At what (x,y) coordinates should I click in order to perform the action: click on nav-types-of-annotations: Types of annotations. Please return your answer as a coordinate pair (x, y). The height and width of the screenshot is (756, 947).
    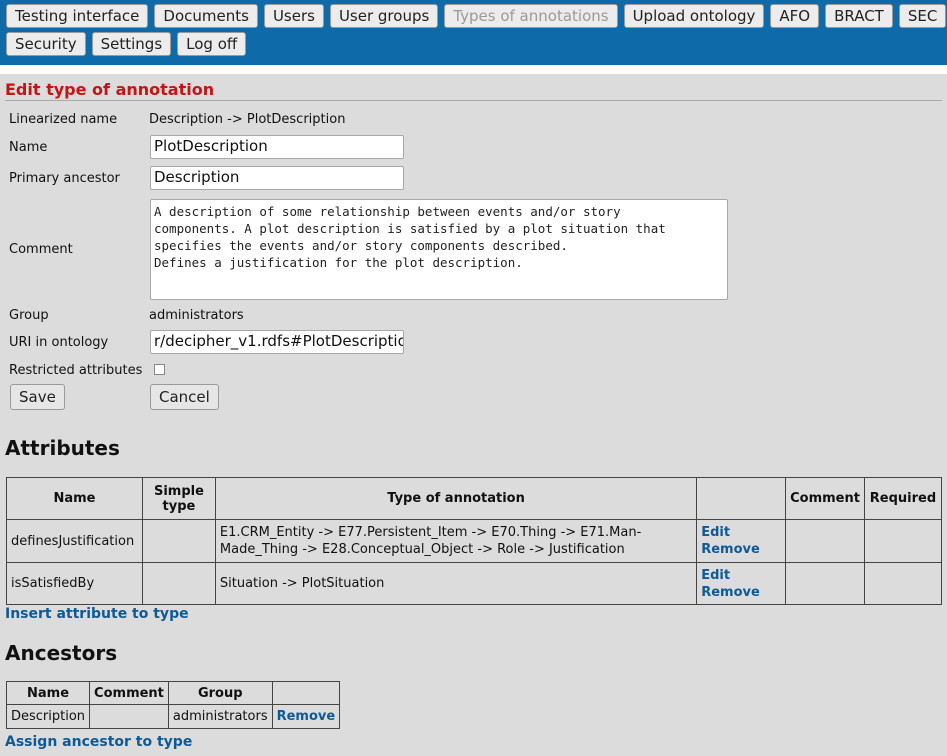
    Looking at the image, I should click on (531, 16).